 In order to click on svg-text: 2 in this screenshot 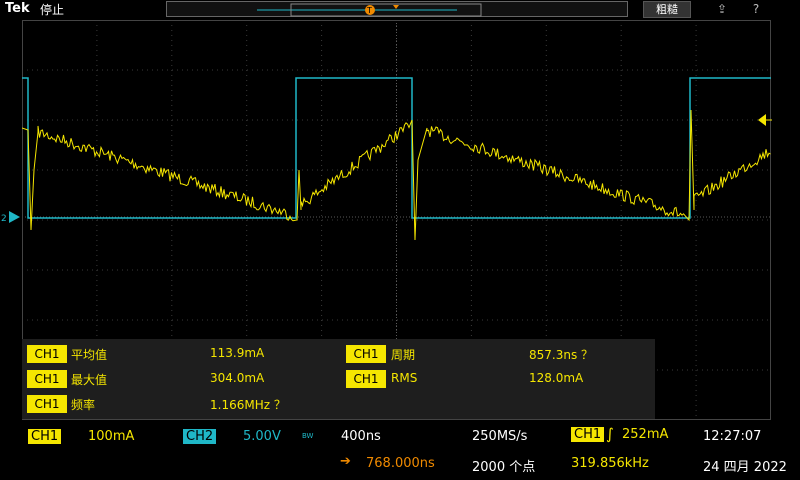, I will do `click(4, 219)`.